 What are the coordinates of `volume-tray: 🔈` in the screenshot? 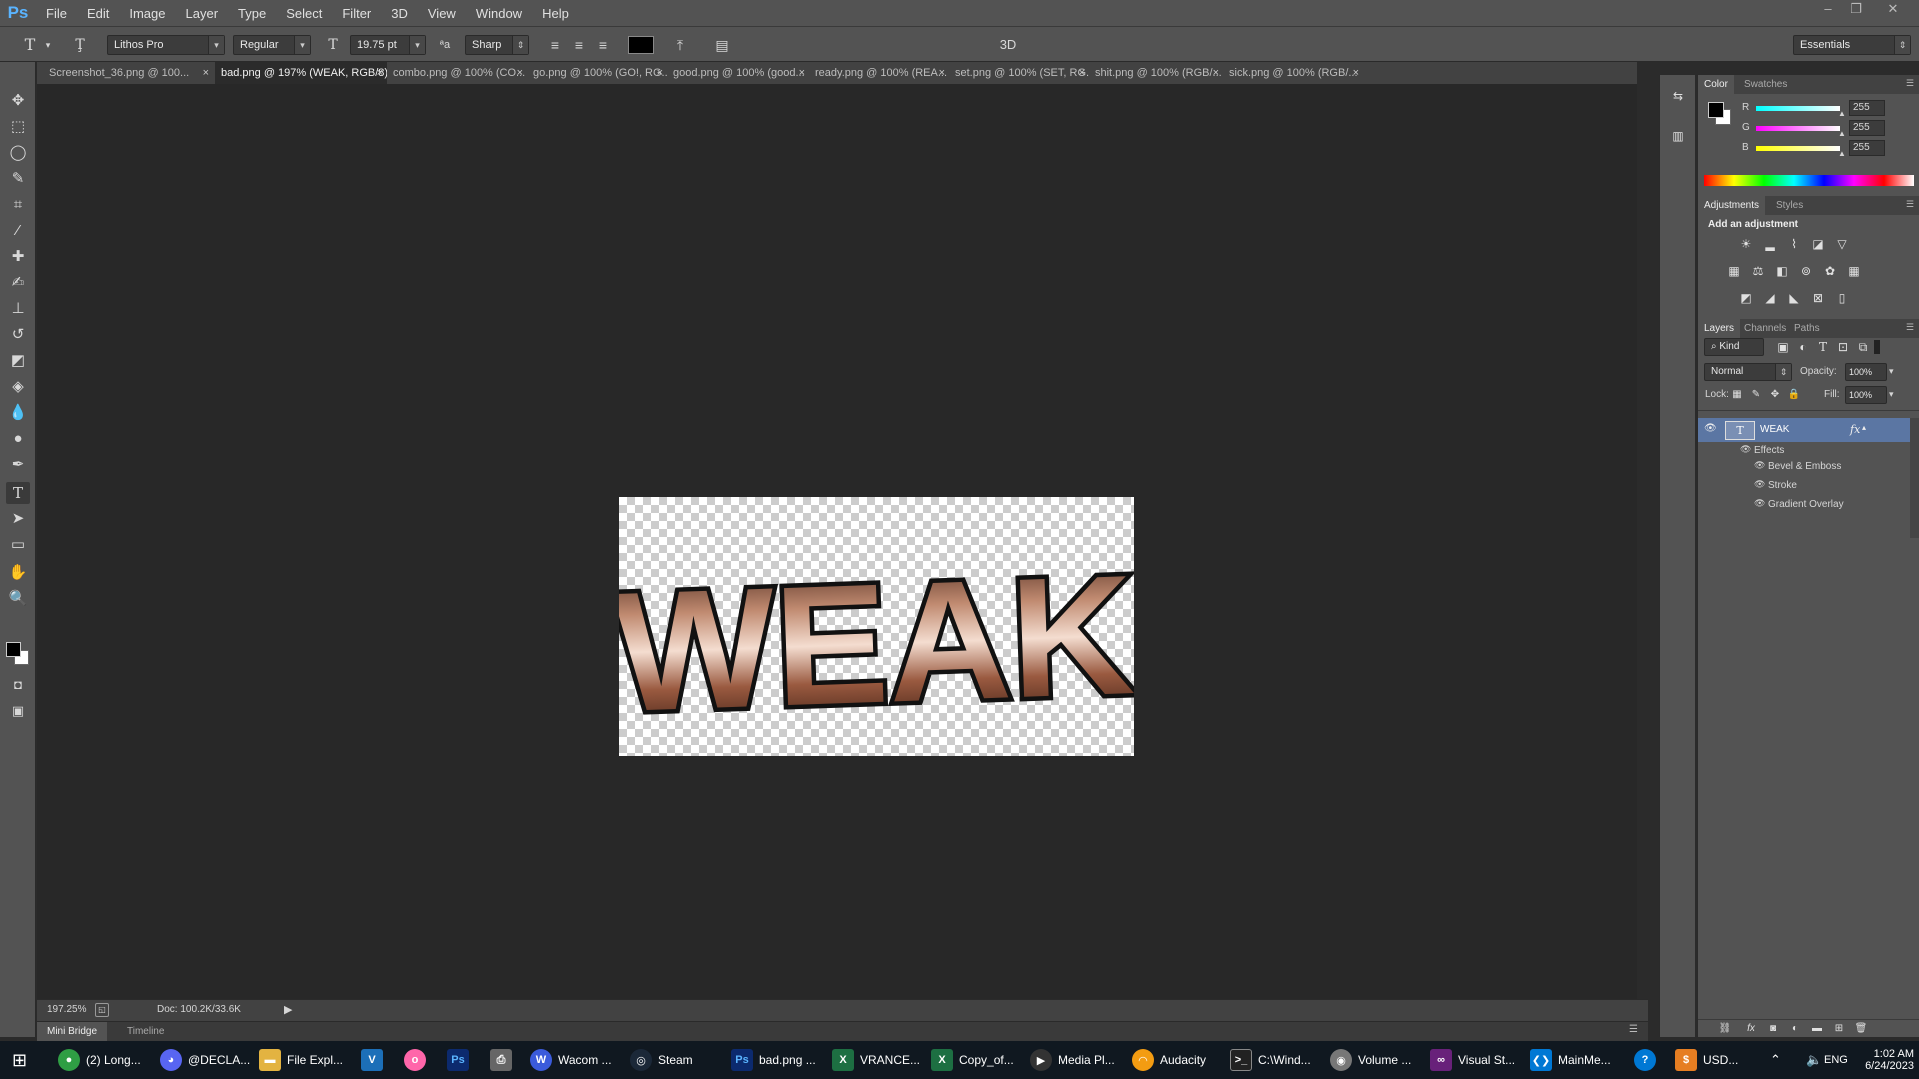 It's located at (1814, 1060).